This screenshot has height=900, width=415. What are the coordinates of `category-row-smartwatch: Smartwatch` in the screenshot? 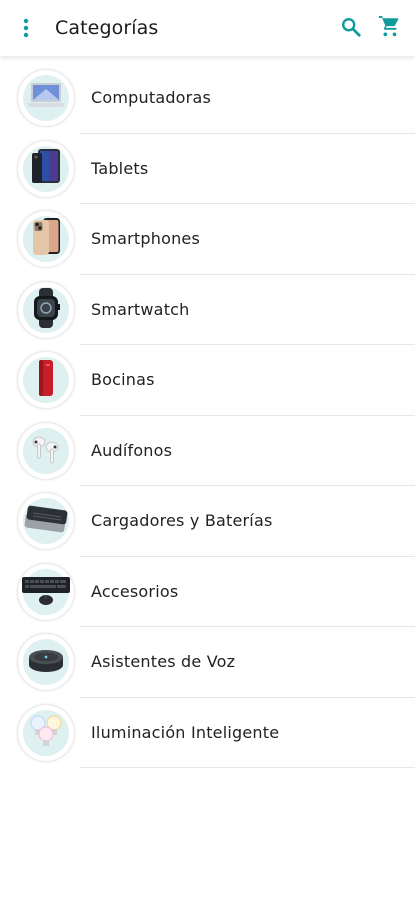 It's located at (207, 310).